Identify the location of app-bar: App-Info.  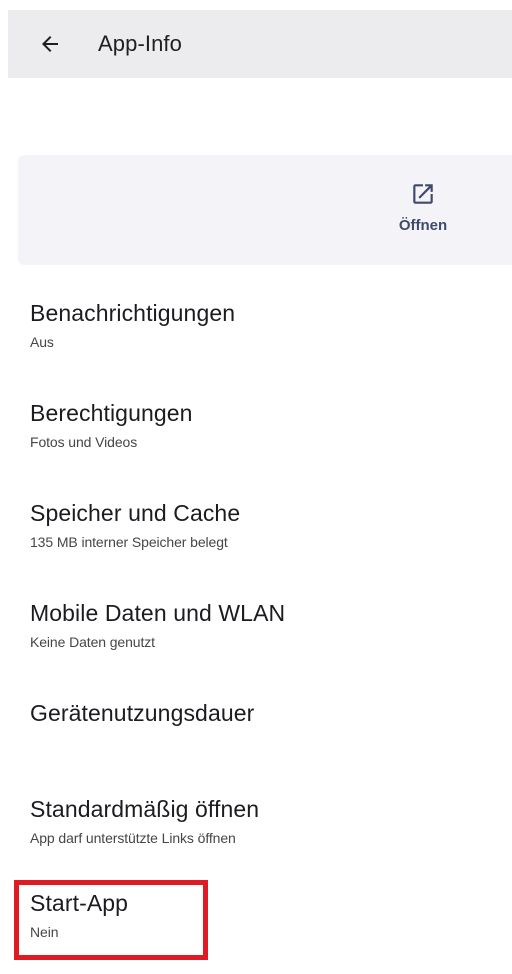
(260, 44).